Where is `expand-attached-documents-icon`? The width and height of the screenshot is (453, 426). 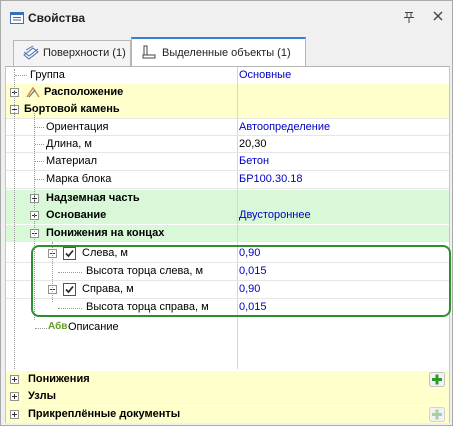 expand-attached-documents-icon is located at coordinates (14, 414).